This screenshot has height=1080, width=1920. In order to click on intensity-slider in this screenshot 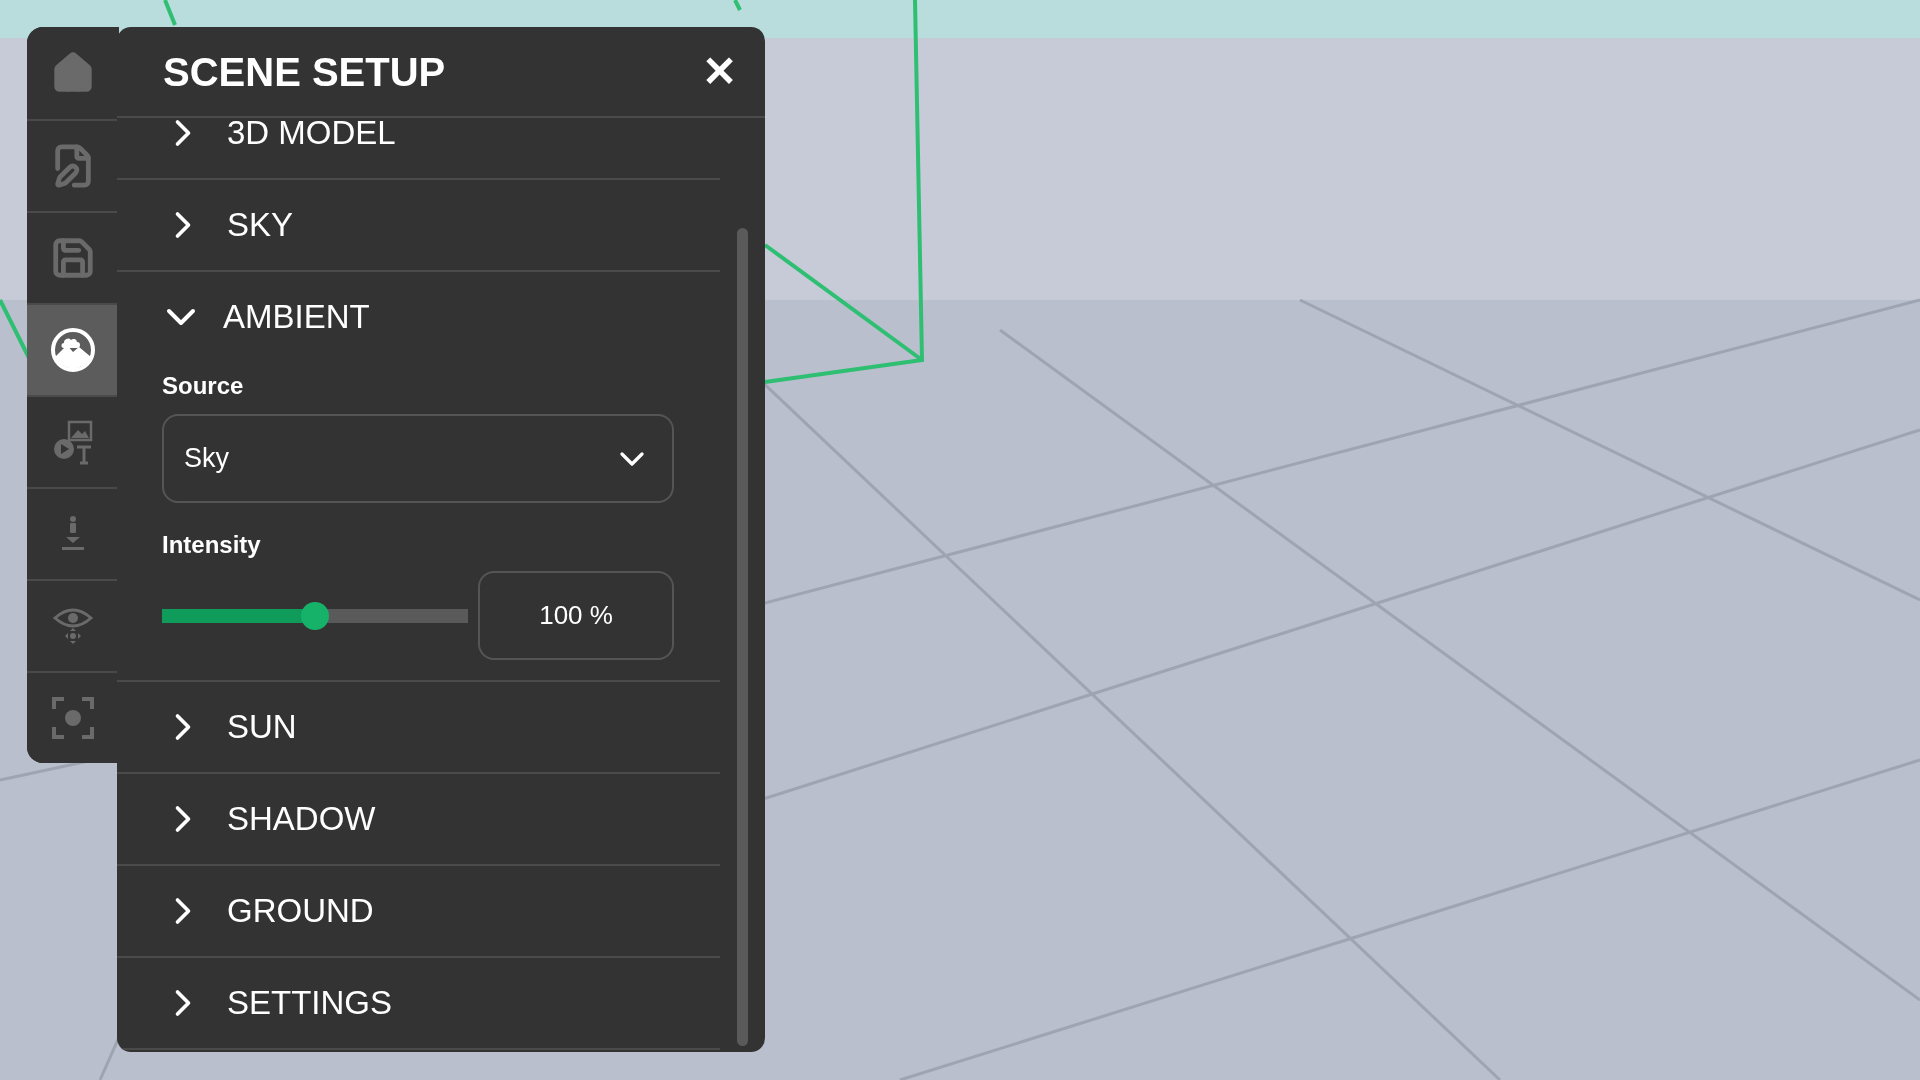, I will do `click(315, 615)`.